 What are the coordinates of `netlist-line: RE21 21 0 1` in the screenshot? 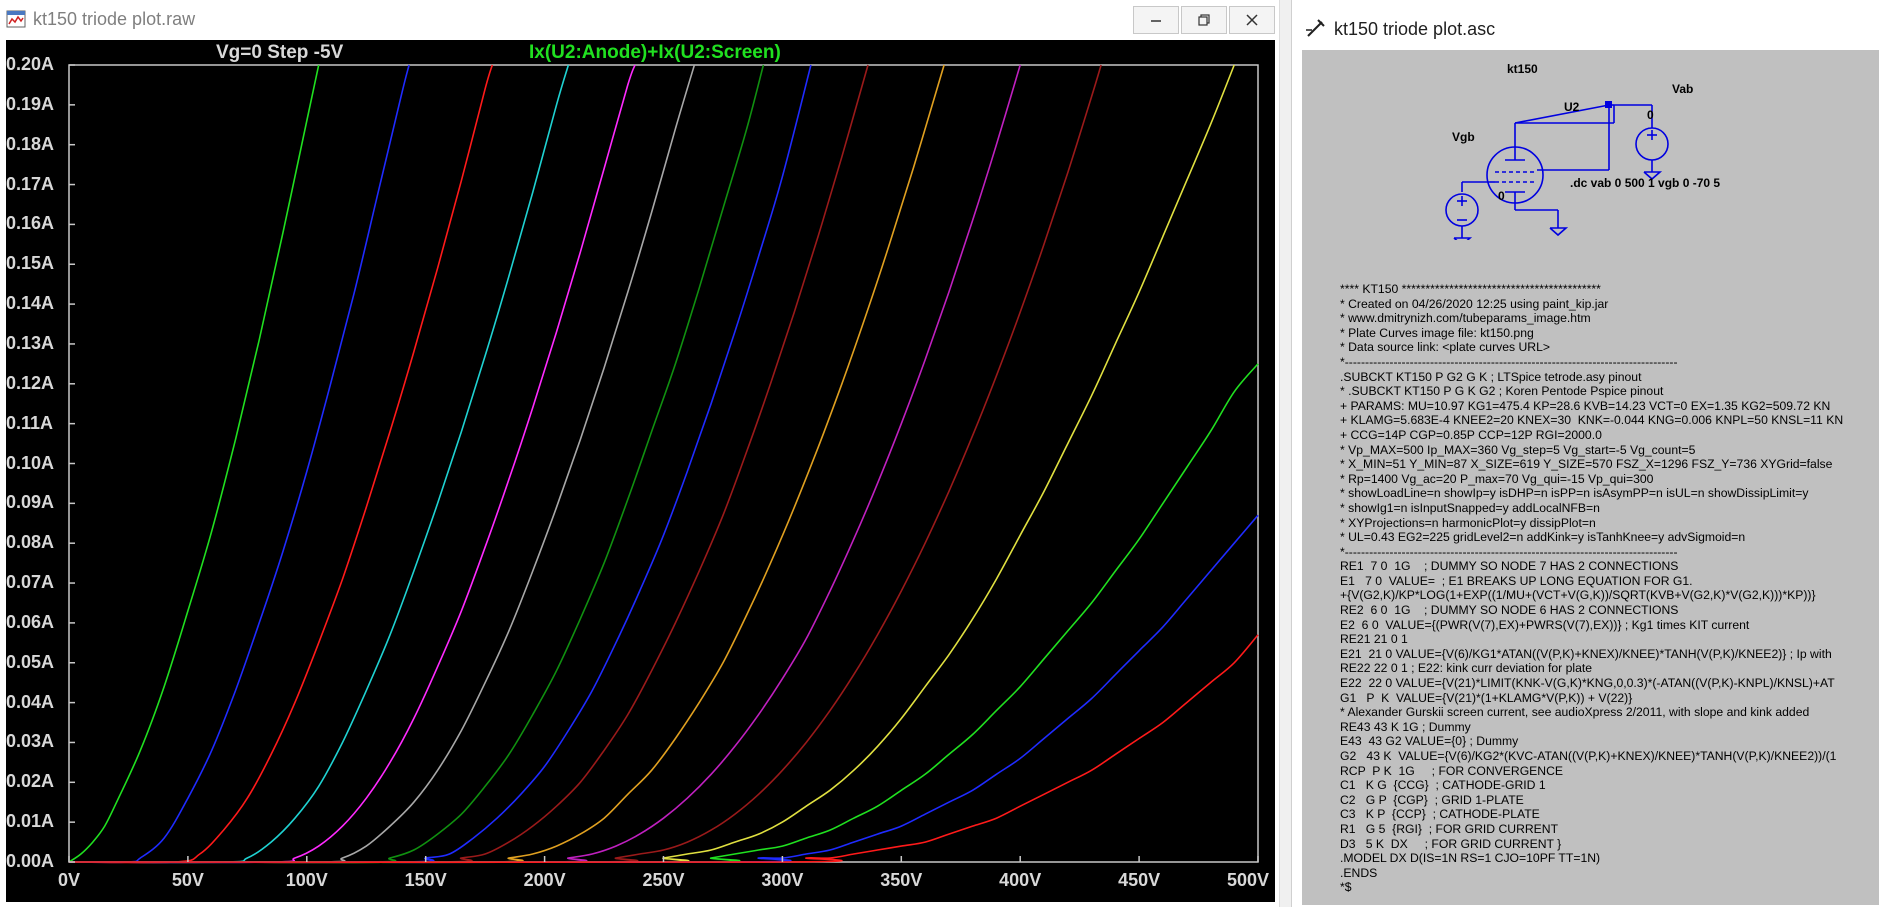 It's located at (1374, 639).